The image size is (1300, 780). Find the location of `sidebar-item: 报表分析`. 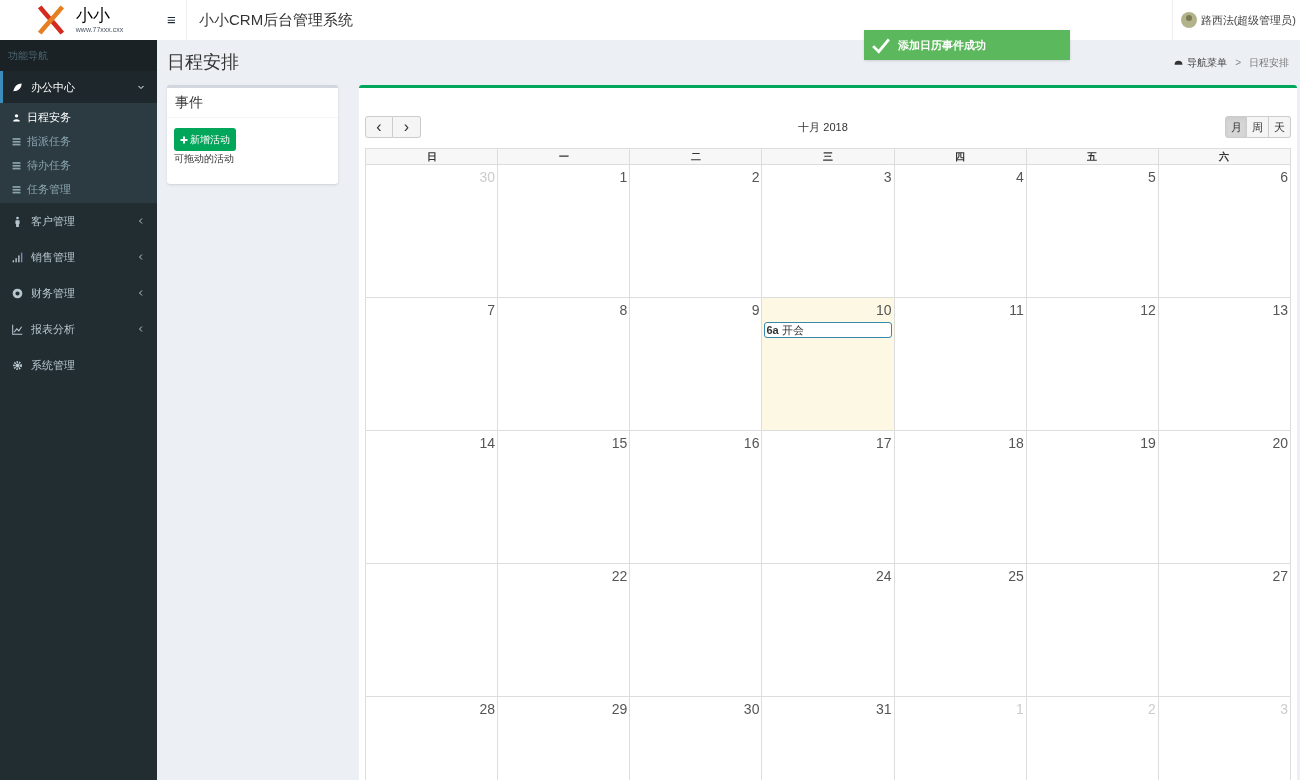

sidebar-item: 报表分析 is located at coordinates (78, 329).